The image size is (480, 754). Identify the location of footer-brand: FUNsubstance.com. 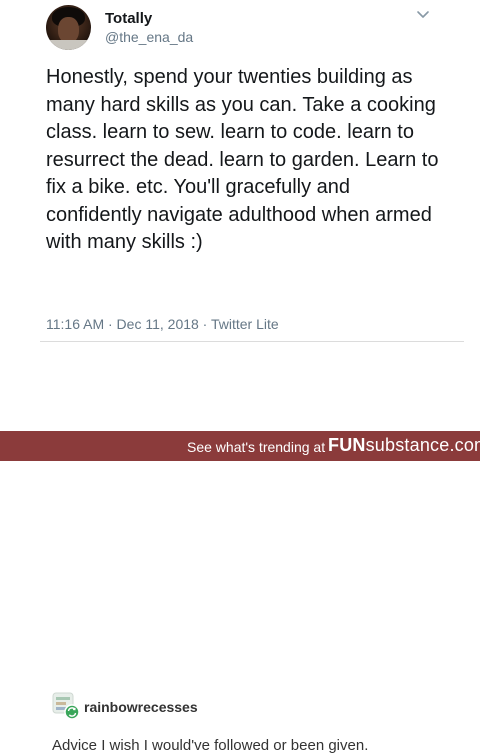
(404, 445).